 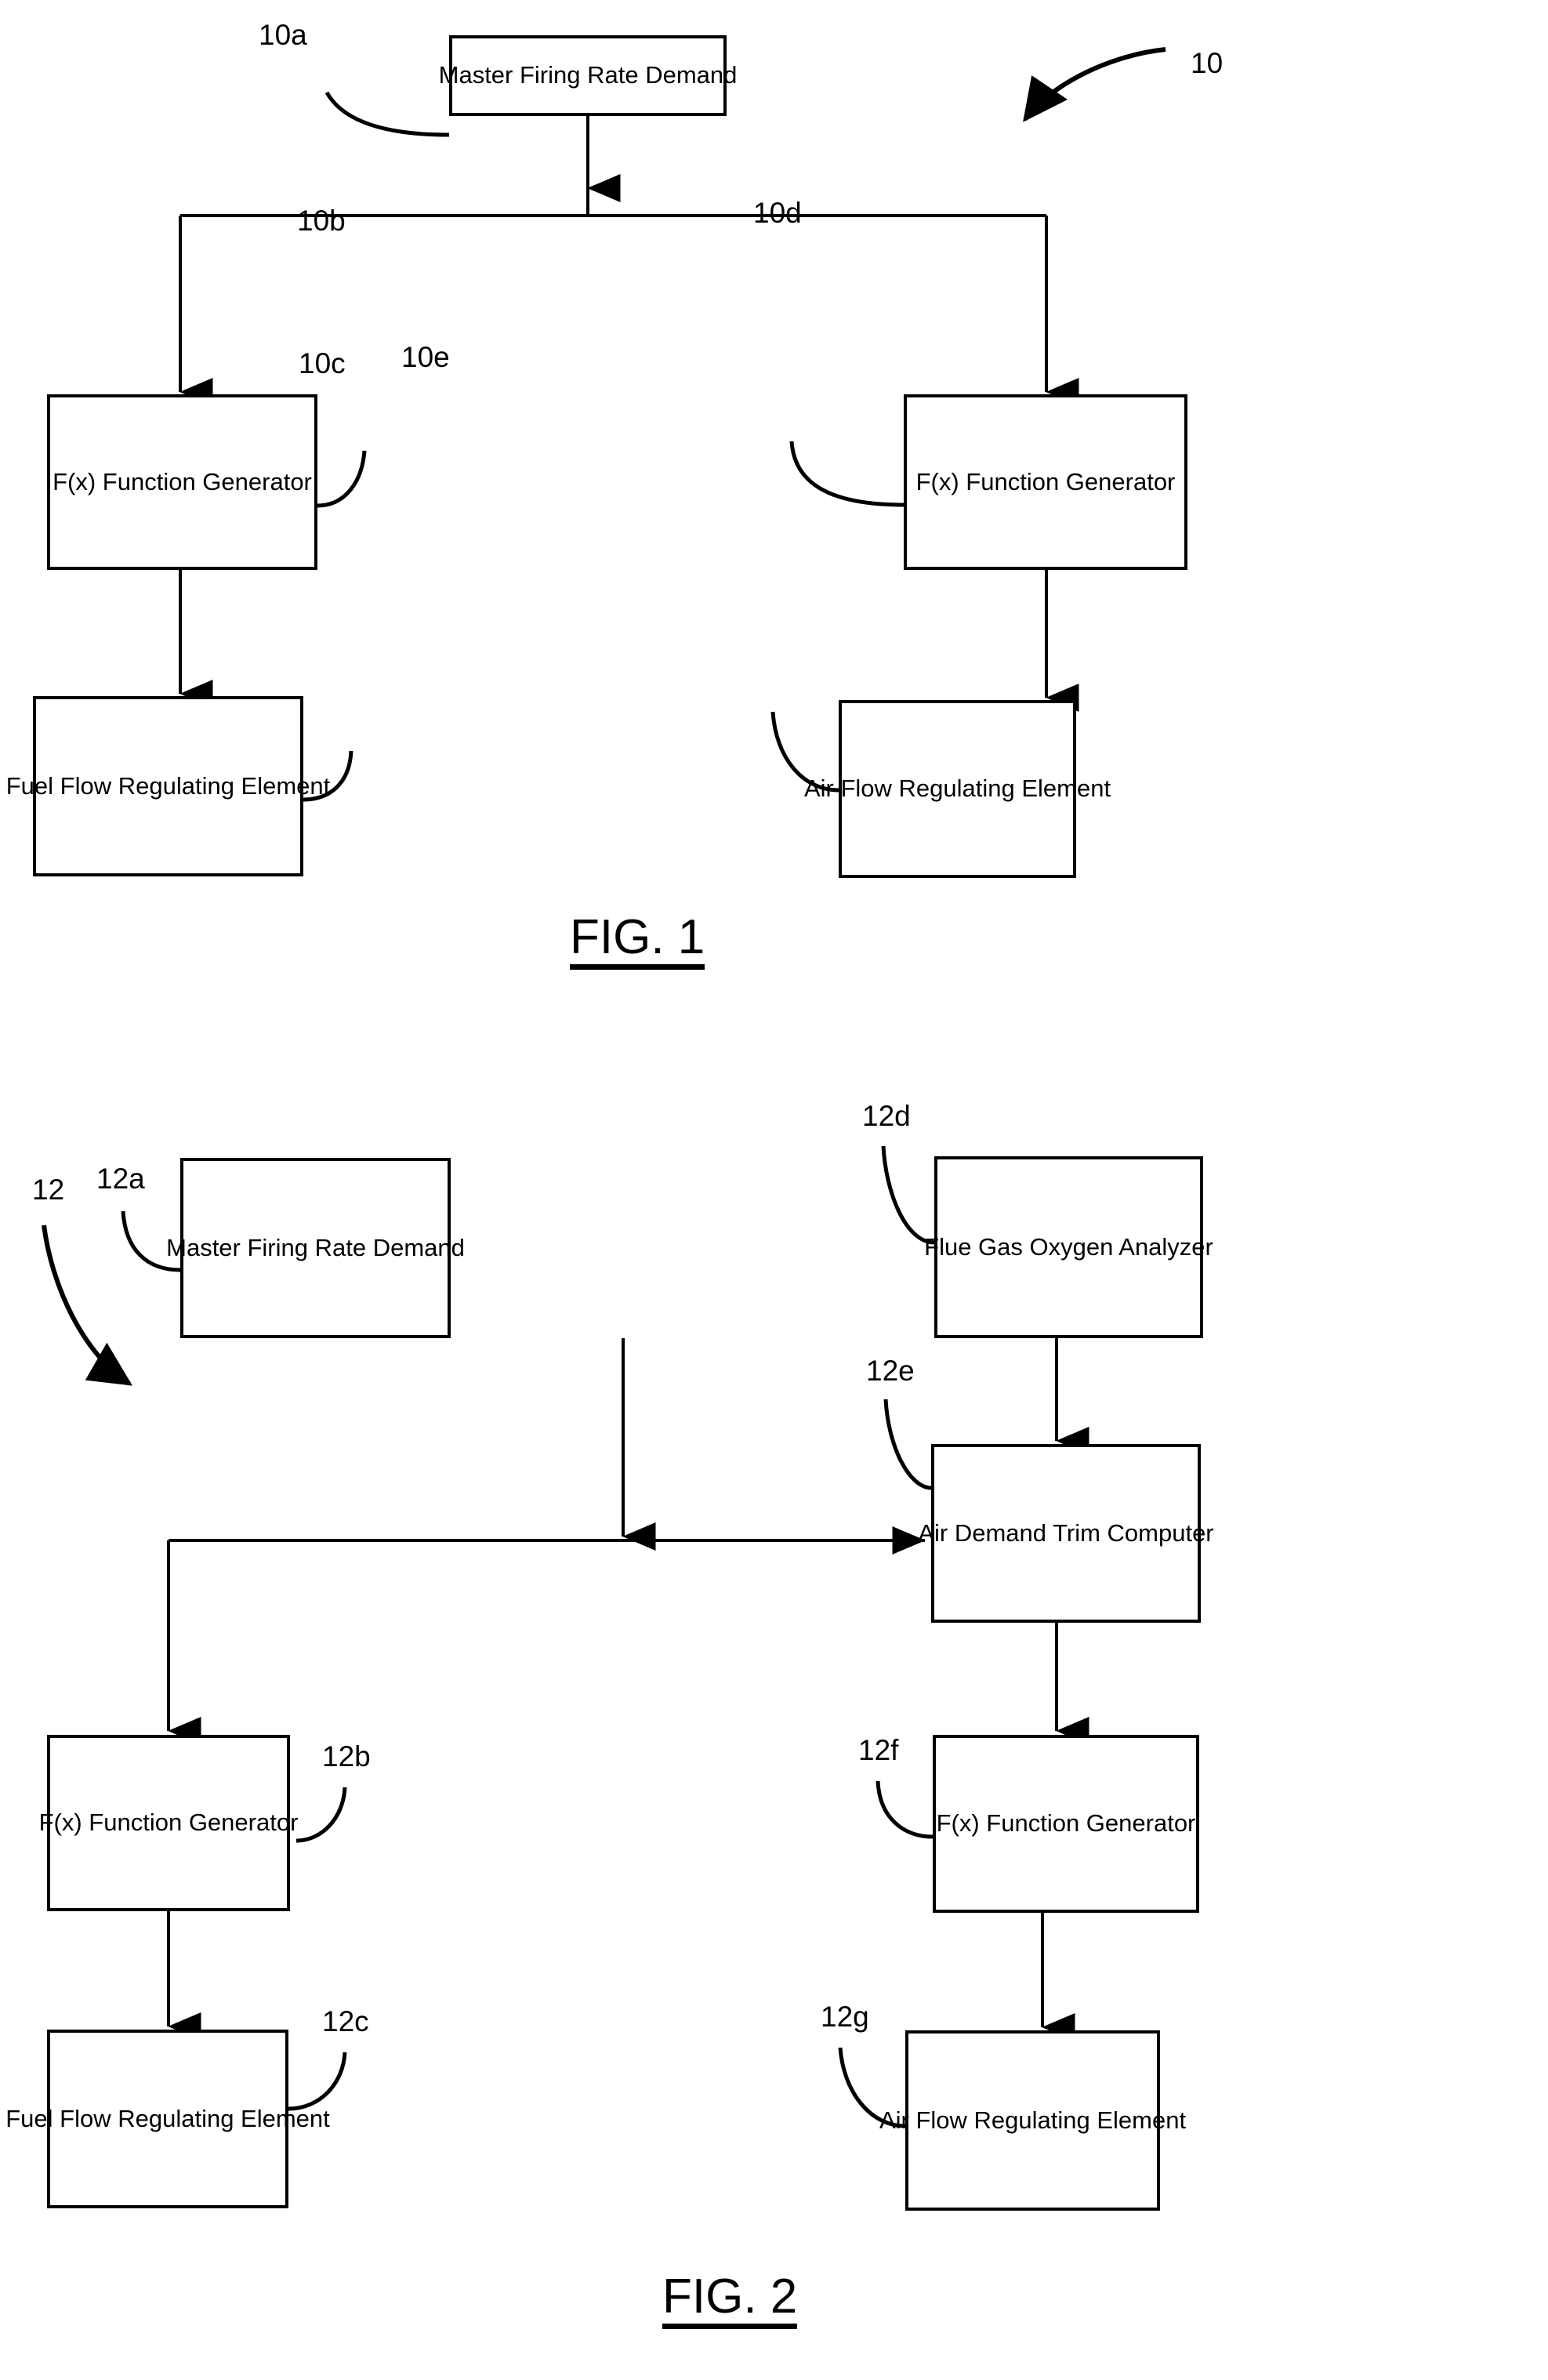 I want to click on block-label: Air Demand Trim Computer, so click(x=1066, y=1532).